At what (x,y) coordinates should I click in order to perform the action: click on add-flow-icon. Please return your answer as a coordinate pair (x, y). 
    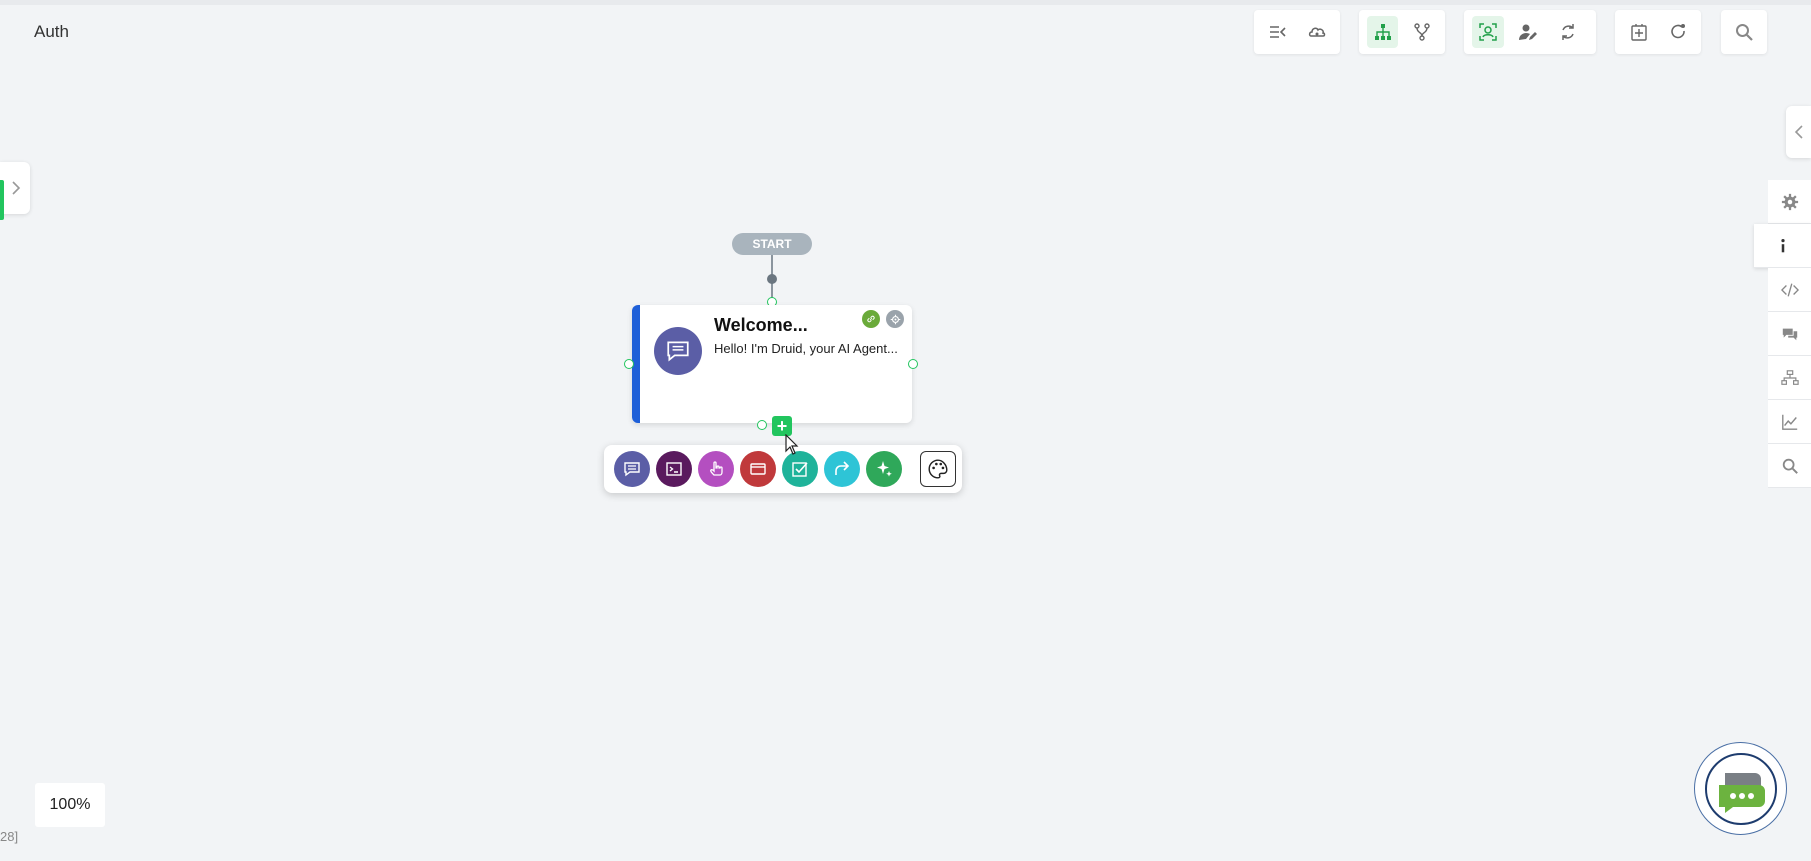
    Looking at the image, I should click on (1638, 32).